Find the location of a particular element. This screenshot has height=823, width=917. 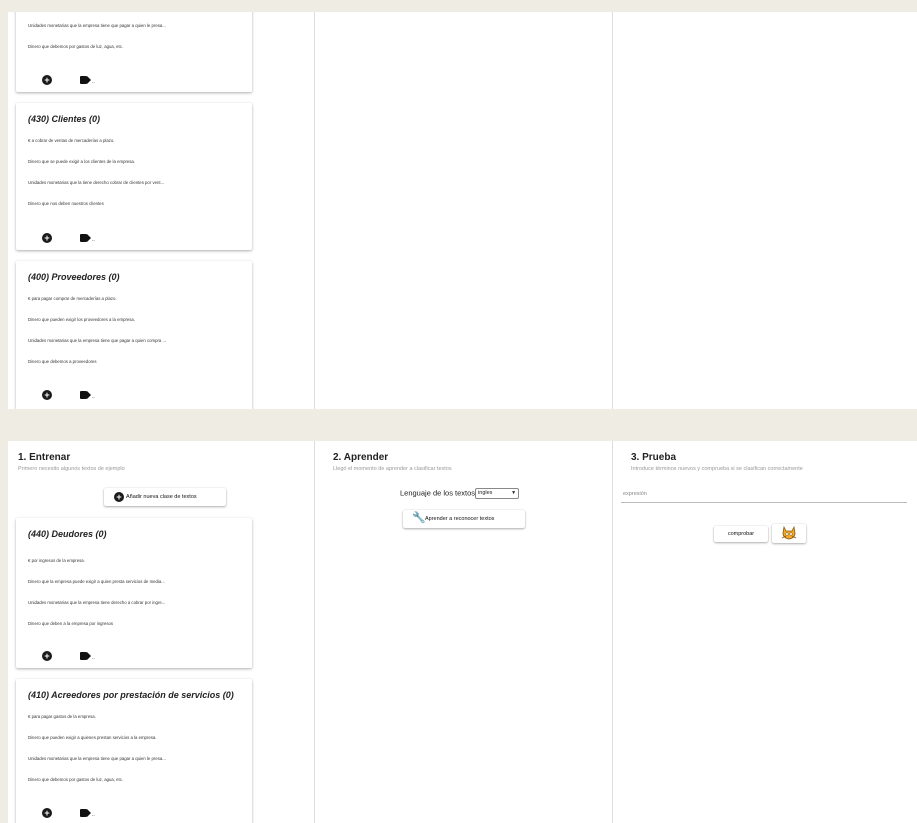

learn-button: 🔧 Aprender a reconocer textos is located at coordinates (464, 519).